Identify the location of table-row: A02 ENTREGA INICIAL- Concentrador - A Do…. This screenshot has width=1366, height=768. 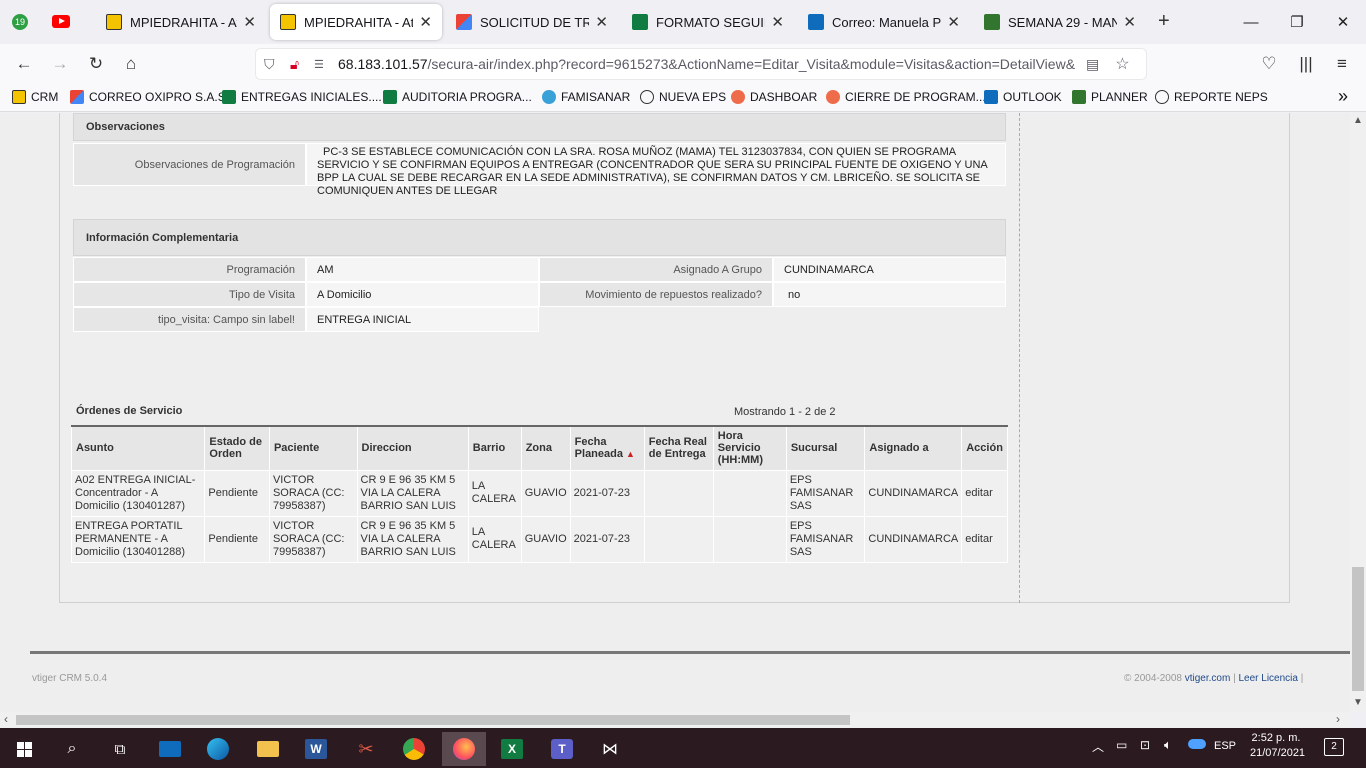
(539, 493).